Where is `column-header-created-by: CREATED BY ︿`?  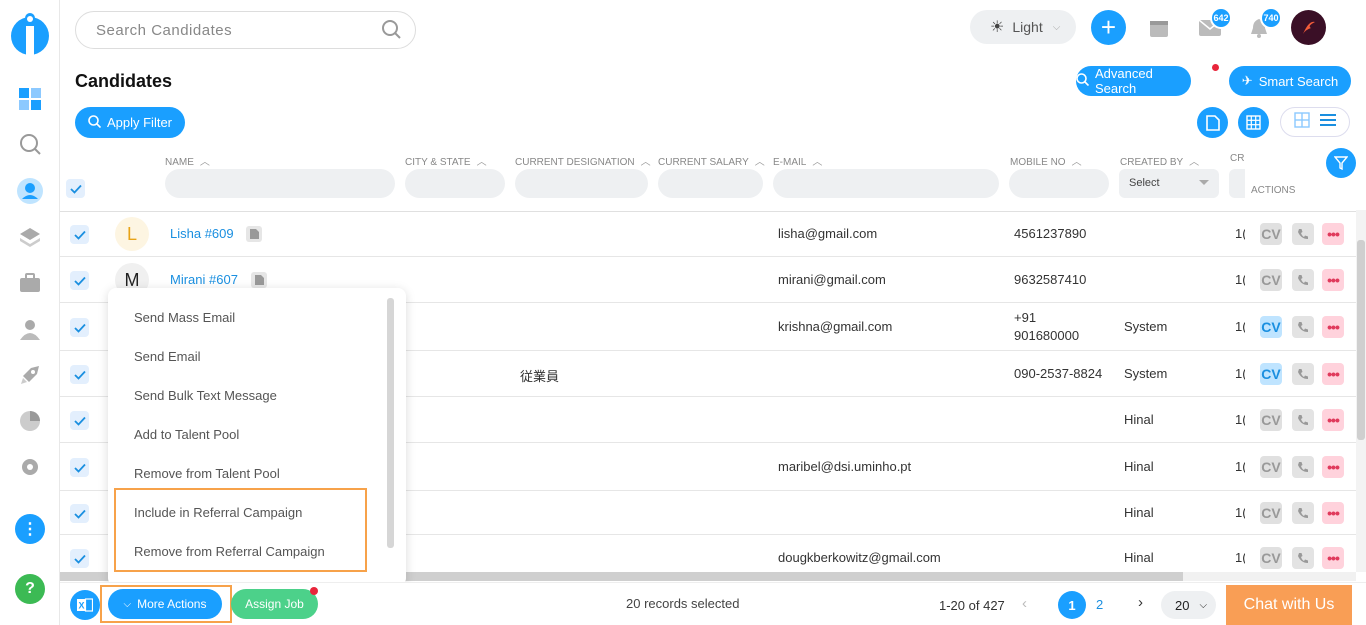
column-header-created-by: CREATED BY ︿ is located at coordinates (1159, 160).